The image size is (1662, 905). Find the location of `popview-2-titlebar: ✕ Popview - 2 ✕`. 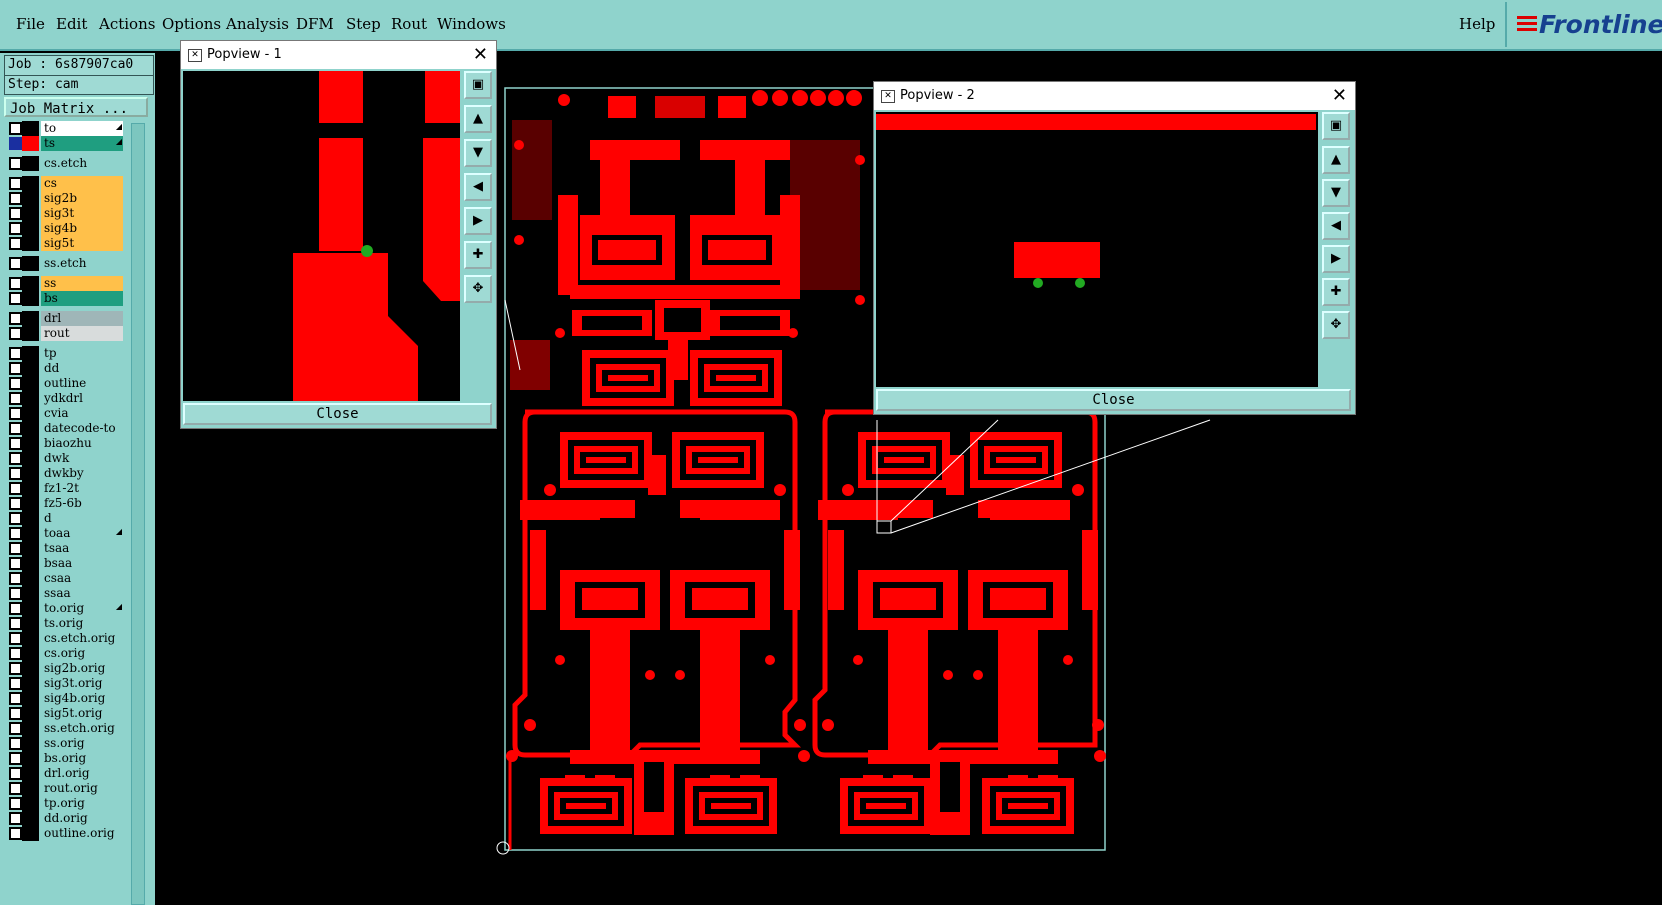

popview-2-titlebar: ✕ Popview - 2 ✕ is located at coordinates (1114, 96).